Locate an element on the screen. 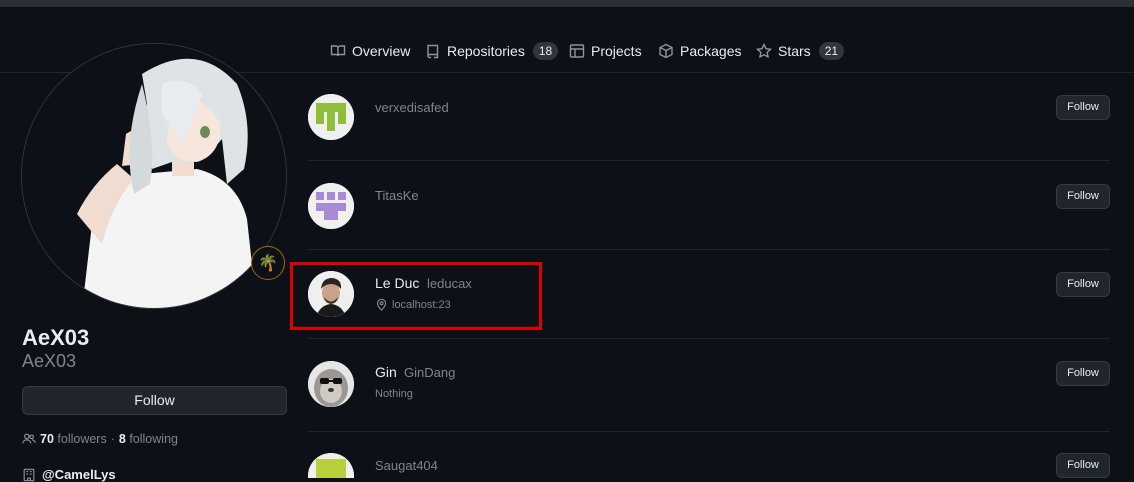 The height and width of the screenshot is (482, 1134). identicon-green is located at coordinates (331, 117).